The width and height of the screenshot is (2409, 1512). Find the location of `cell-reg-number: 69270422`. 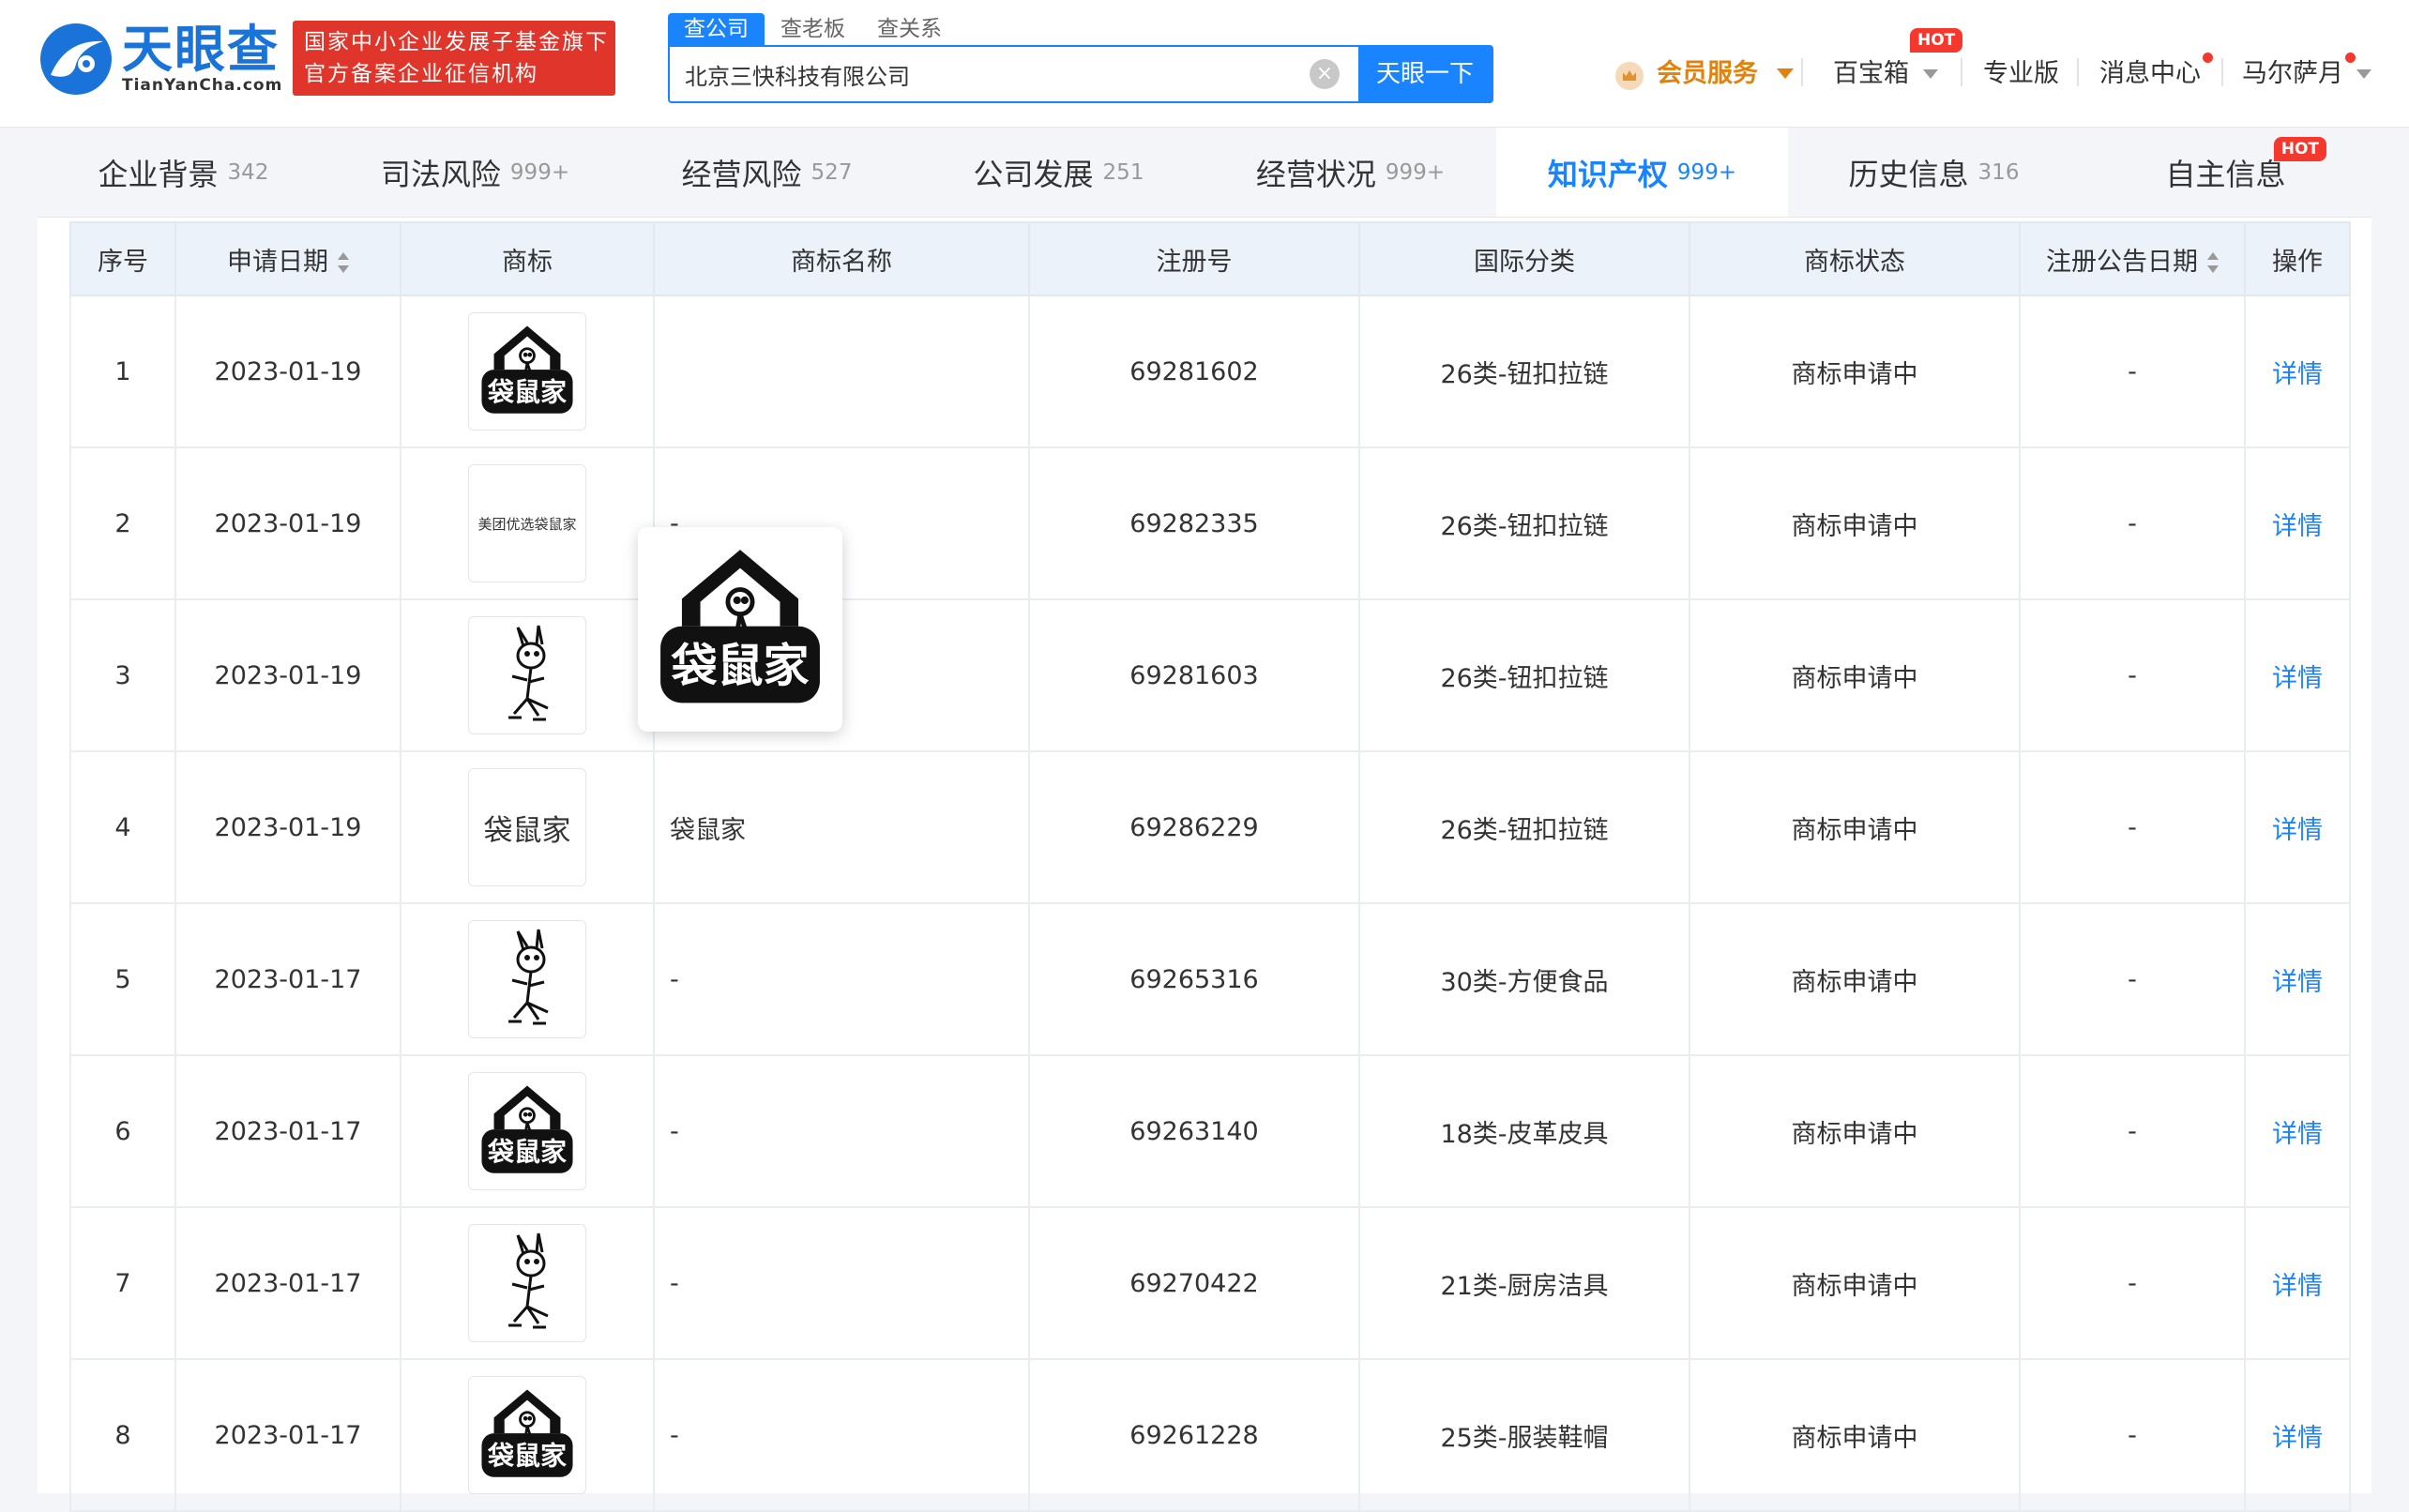

cell-reg-number: 69270422 is located at coordinates (1194, 1283).